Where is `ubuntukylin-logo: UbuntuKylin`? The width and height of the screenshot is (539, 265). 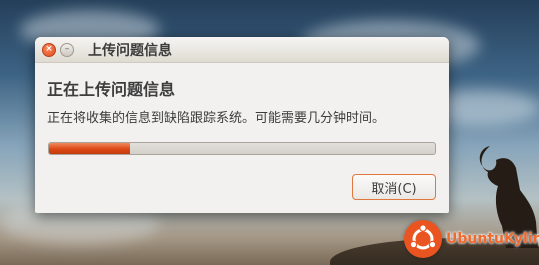
ubuntukylin-logo: UbuntuKylin is located at coordinates (471, 239).